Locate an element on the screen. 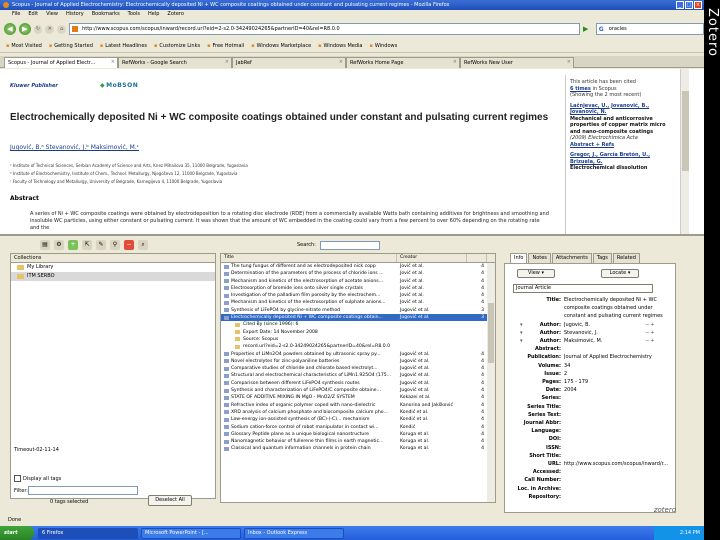 The image size is (720, 540). view-button: View ▾ is located at coordinates (536, 273).